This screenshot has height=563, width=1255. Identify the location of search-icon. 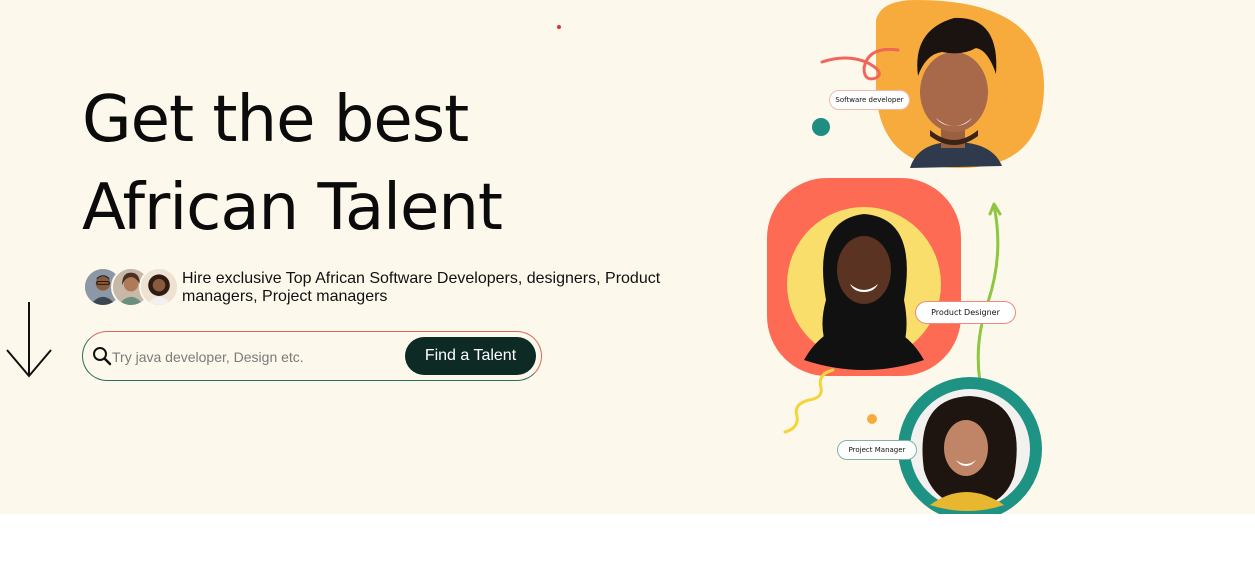
(102, 356).